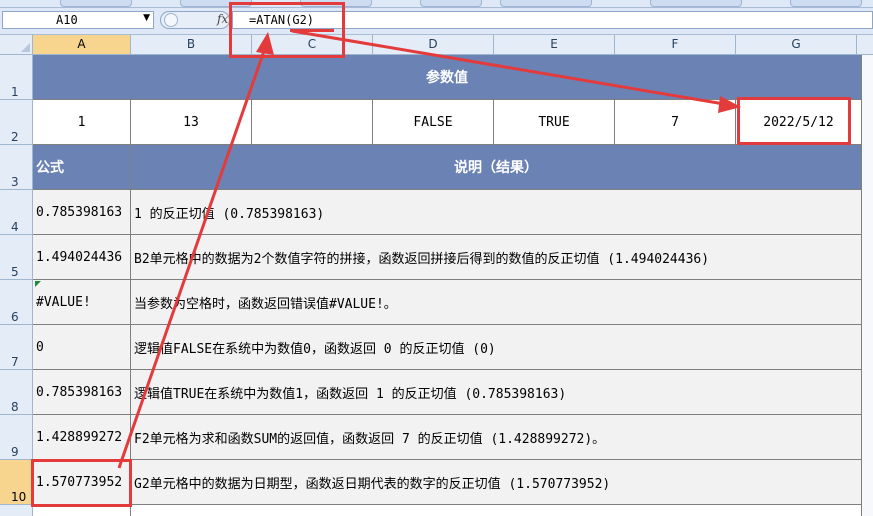 The height and width of the screenshot is (516, 873). I want to click on arrow-line-to-g2, so click(508, 67).